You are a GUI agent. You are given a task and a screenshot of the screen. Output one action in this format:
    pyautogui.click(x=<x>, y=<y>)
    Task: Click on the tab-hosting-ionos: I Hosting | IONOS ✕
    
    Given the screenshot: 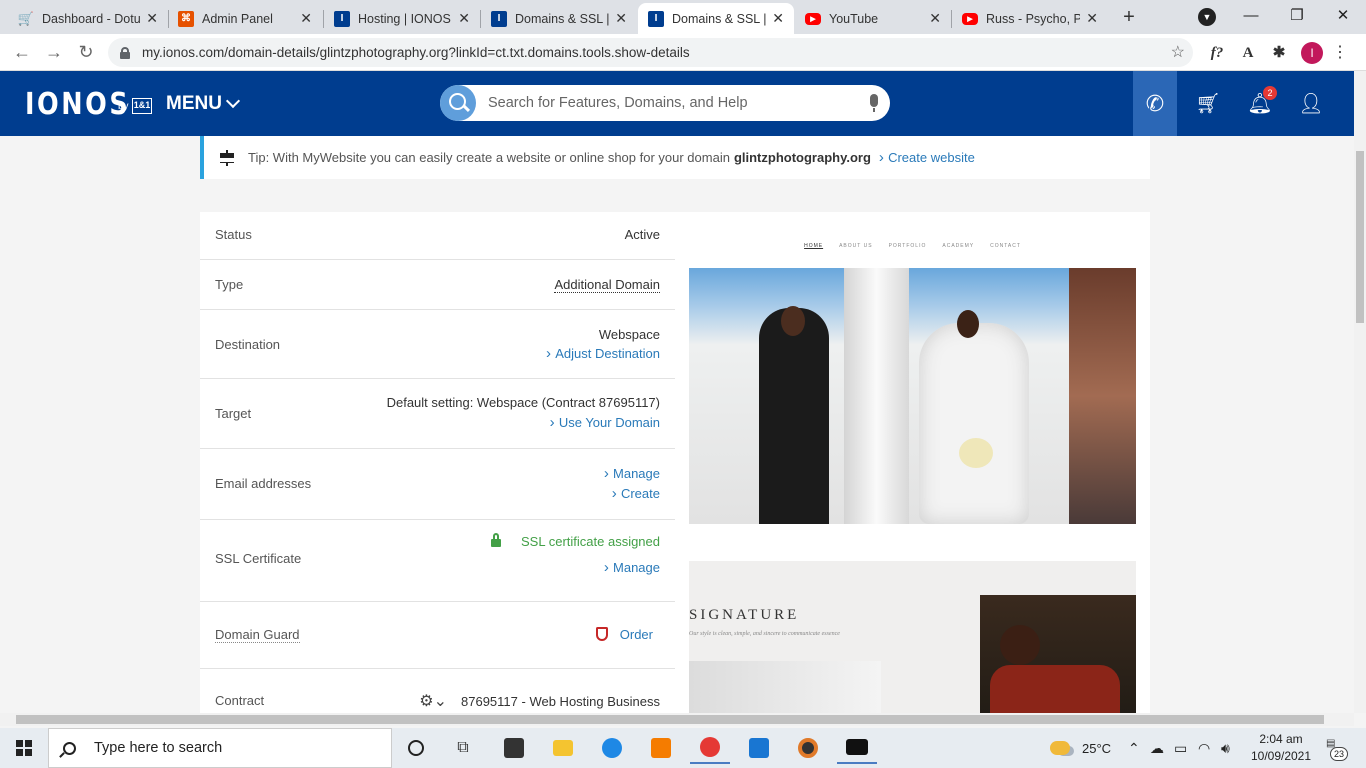 What is the action you would take?
    pyautogui.click(x=402, y=18)
    